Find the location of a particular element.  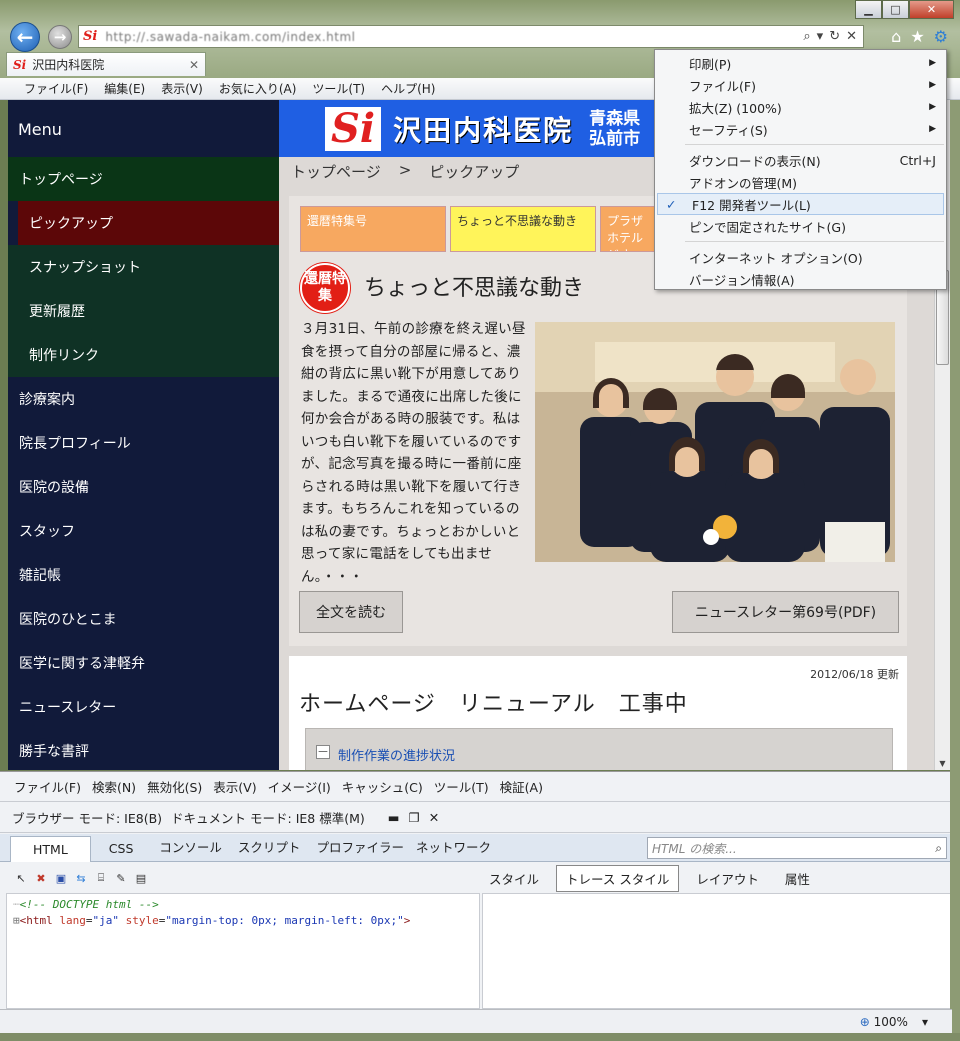

tab-close-icon: ✕ is located at coordinates (194, 65).